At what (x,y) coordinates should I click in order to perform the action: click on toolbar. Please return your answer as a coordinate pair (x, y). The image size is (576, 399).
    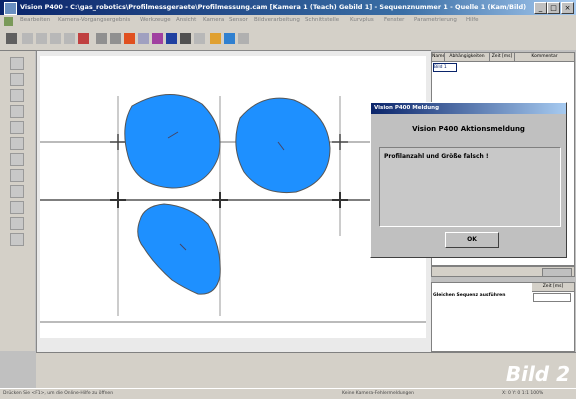
    Looking at the image, I should click on (288, 39).